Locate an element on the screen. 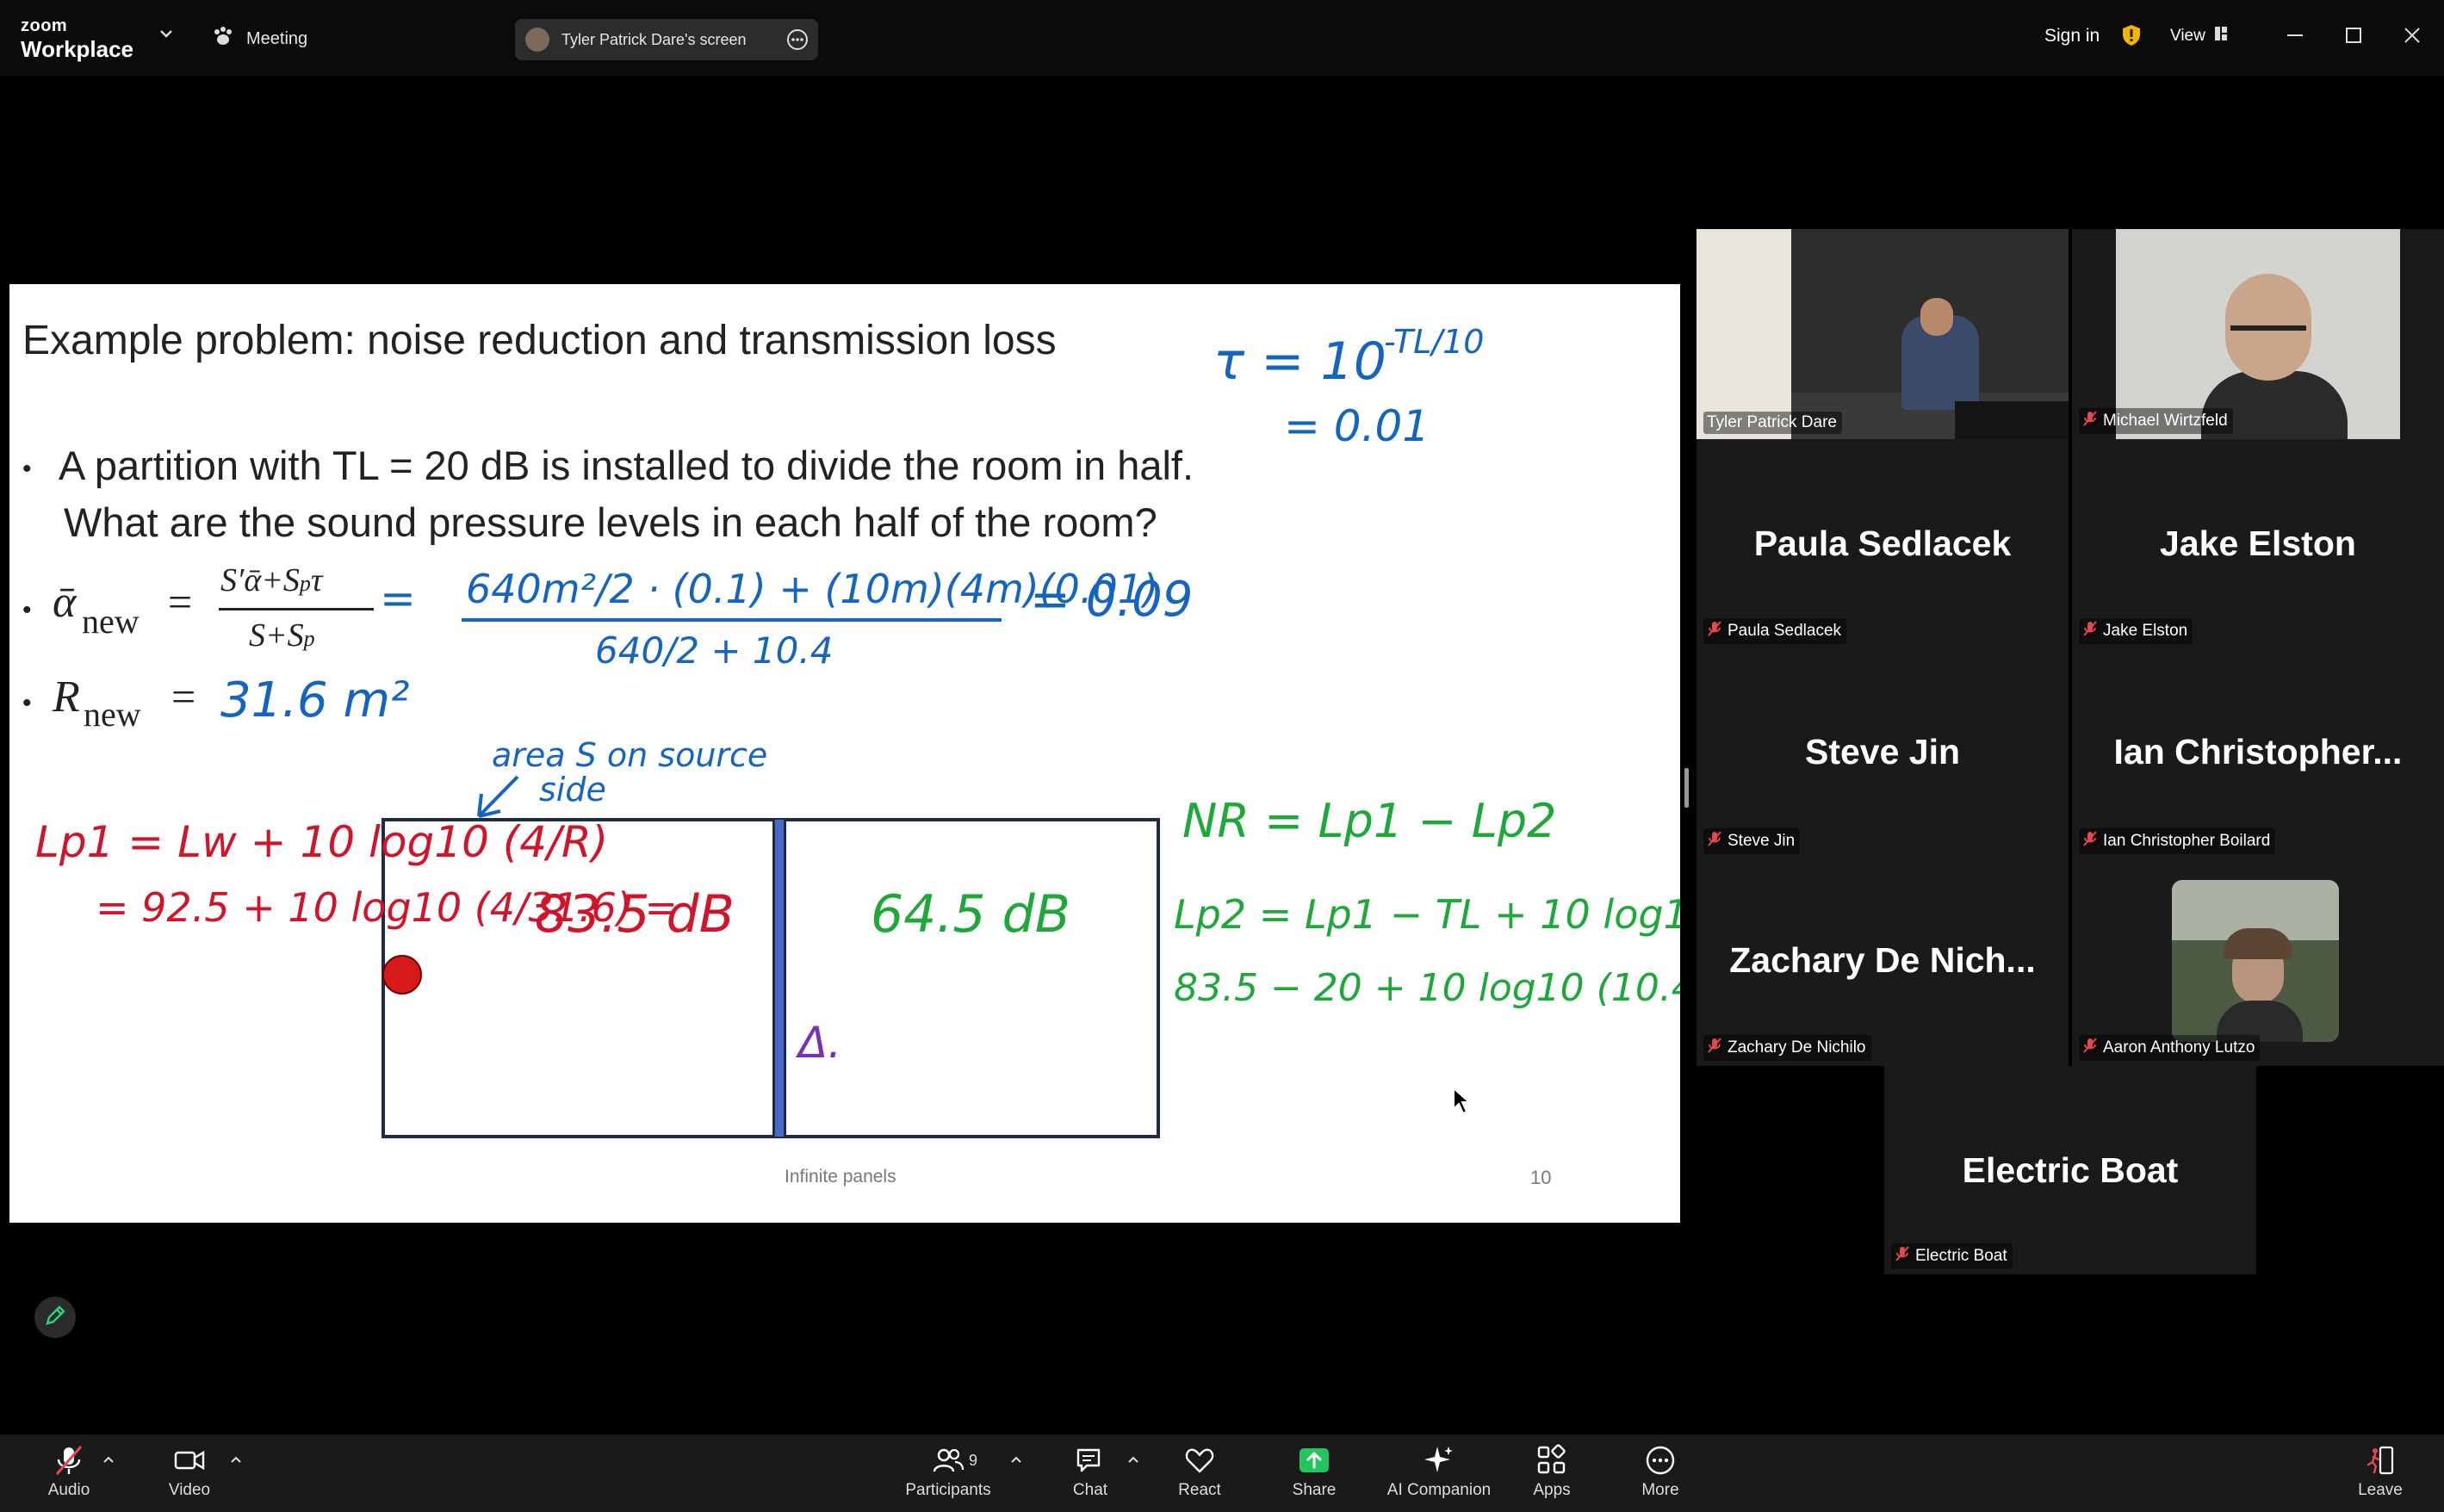  leave-label: Leave is located at coordinates (2380, 1490).